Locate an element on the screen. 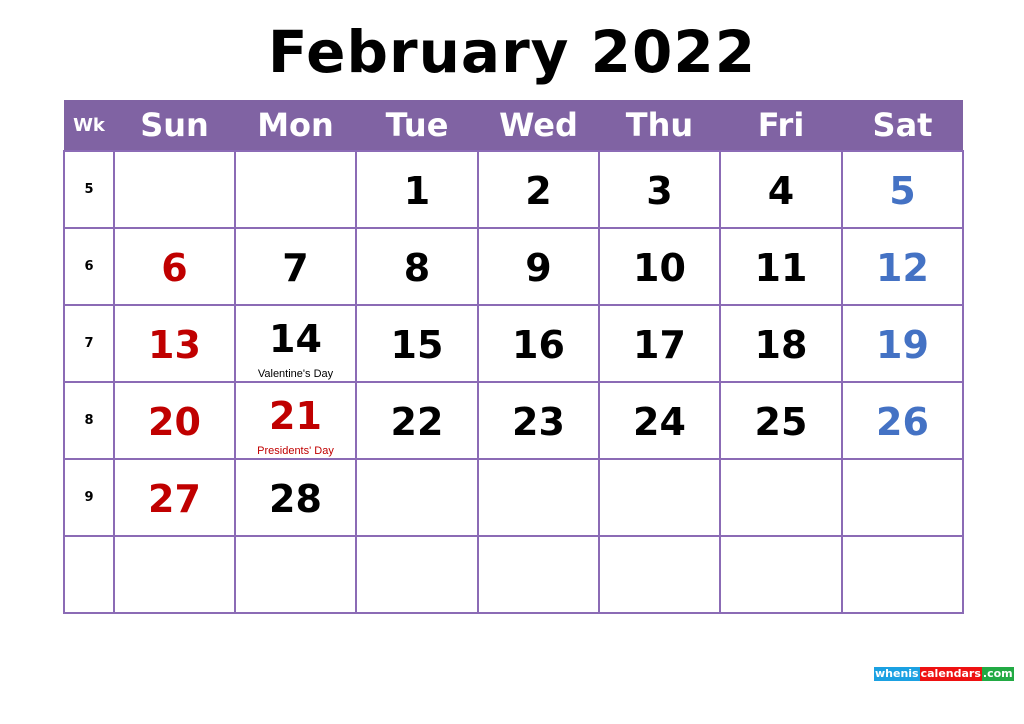  day-number: 22 is located at coordinates (417, 422).